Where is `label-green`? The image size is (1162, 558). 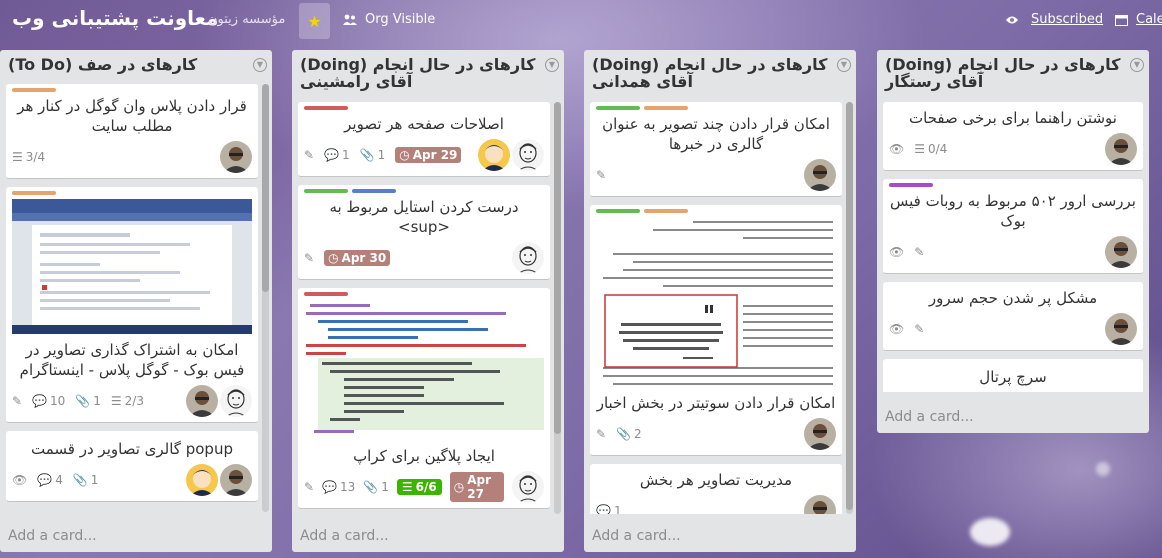 label-green is located at coordinates (618, 108).